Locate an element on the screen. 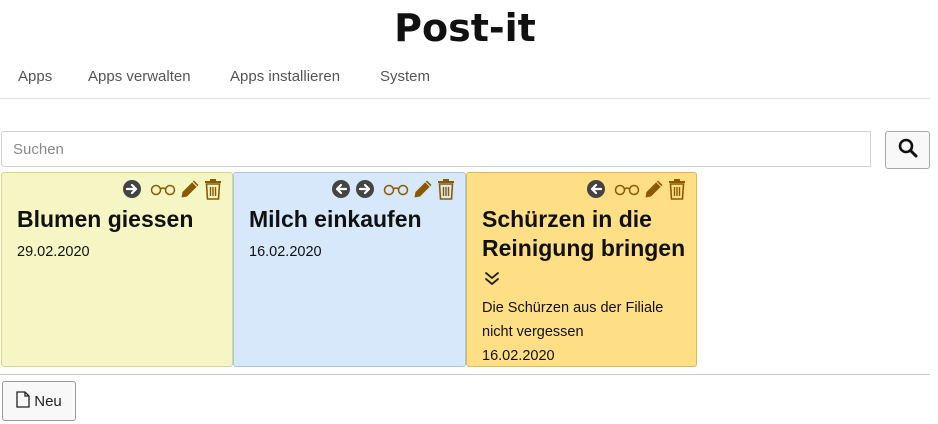 The width and height of the screenshot is (938, 424). divider is located at coordinates (465, 374).